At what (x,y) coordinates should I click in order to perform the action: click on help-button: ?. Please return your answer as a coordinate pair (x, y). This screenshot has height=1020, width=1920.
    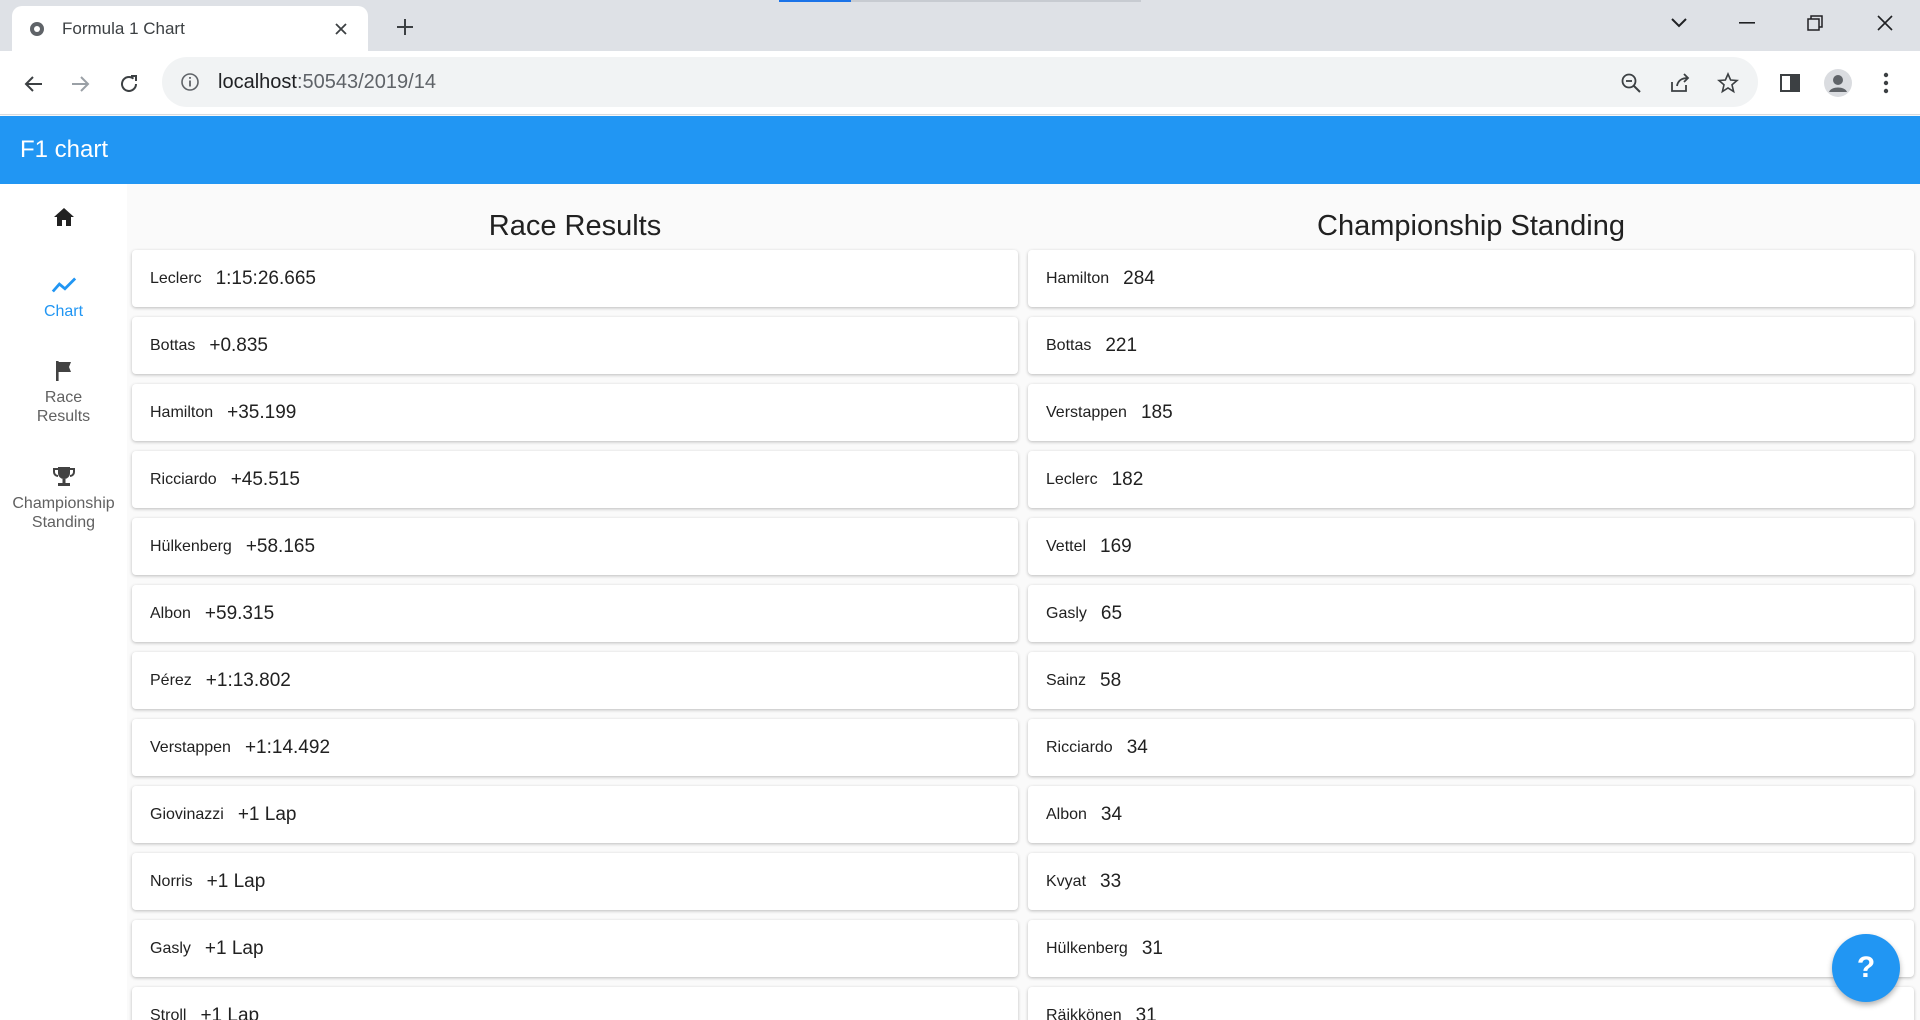
    Looking at the image, I should click on (1866, 968).